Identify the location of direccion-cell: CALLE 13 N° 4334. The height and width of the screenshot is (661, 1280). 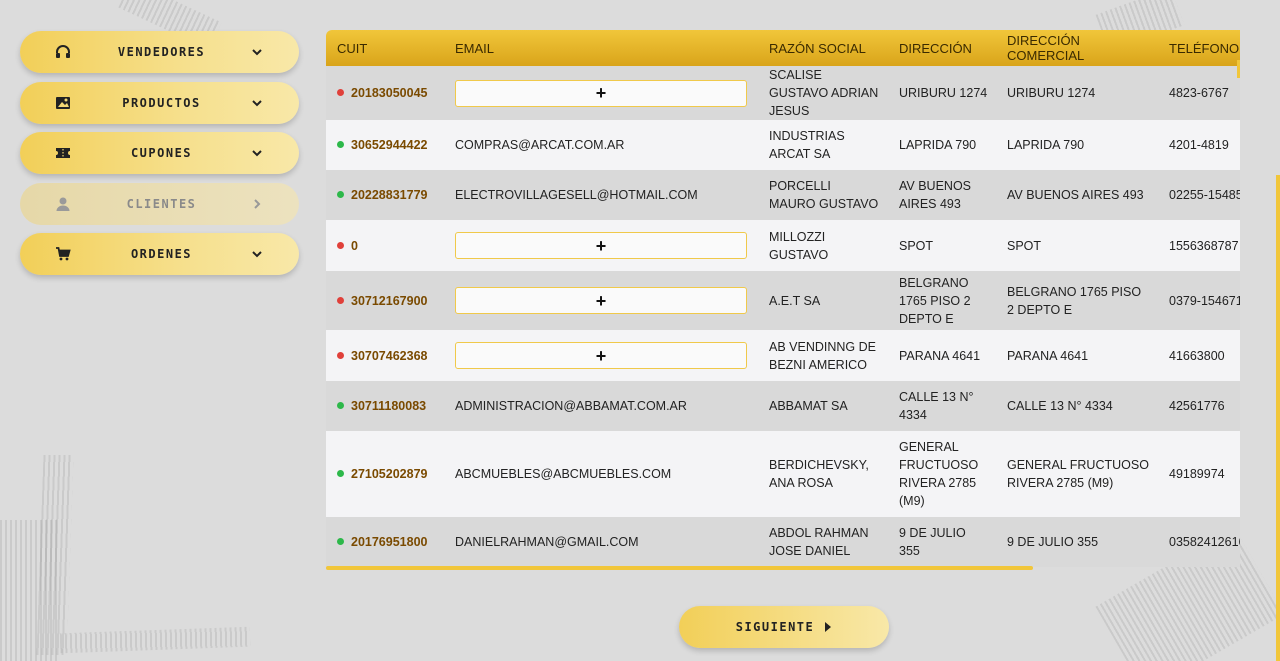
(936, 406).